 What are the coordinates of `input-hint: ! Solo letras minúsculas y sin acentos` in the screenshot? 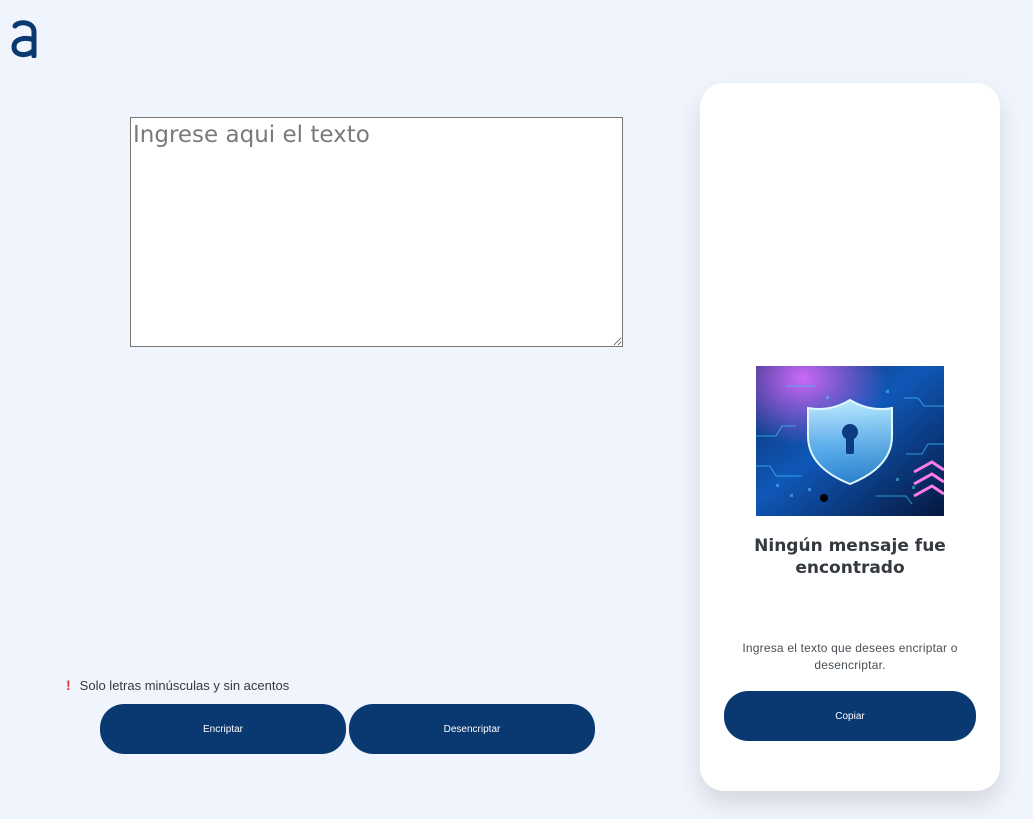 It's located at (177, 685).